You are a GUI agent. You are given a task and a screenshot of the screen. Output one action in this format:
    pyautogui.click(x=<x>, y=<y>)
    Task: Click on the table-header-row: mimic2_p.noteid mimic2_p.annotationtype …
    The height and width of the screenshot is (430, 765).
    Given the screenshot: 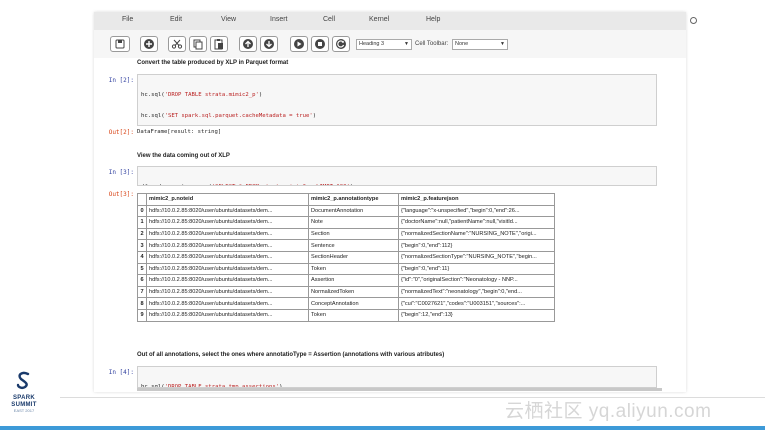 What is the action you would take?
    pyautogui.click(x=346, y=199)
    